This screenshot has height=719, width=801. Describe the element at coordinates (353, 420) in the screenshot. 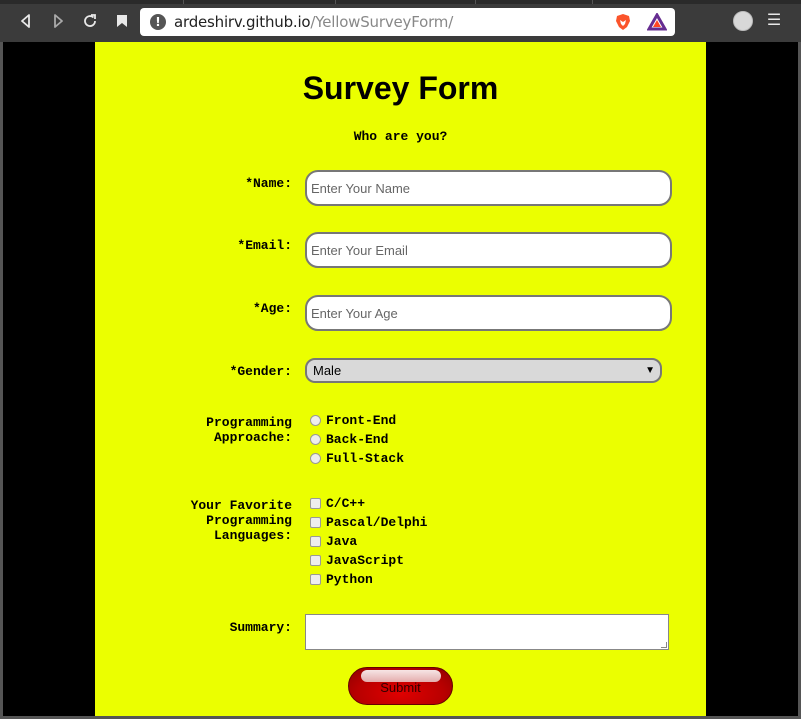

I see `radio-option: Front-End` at that location.